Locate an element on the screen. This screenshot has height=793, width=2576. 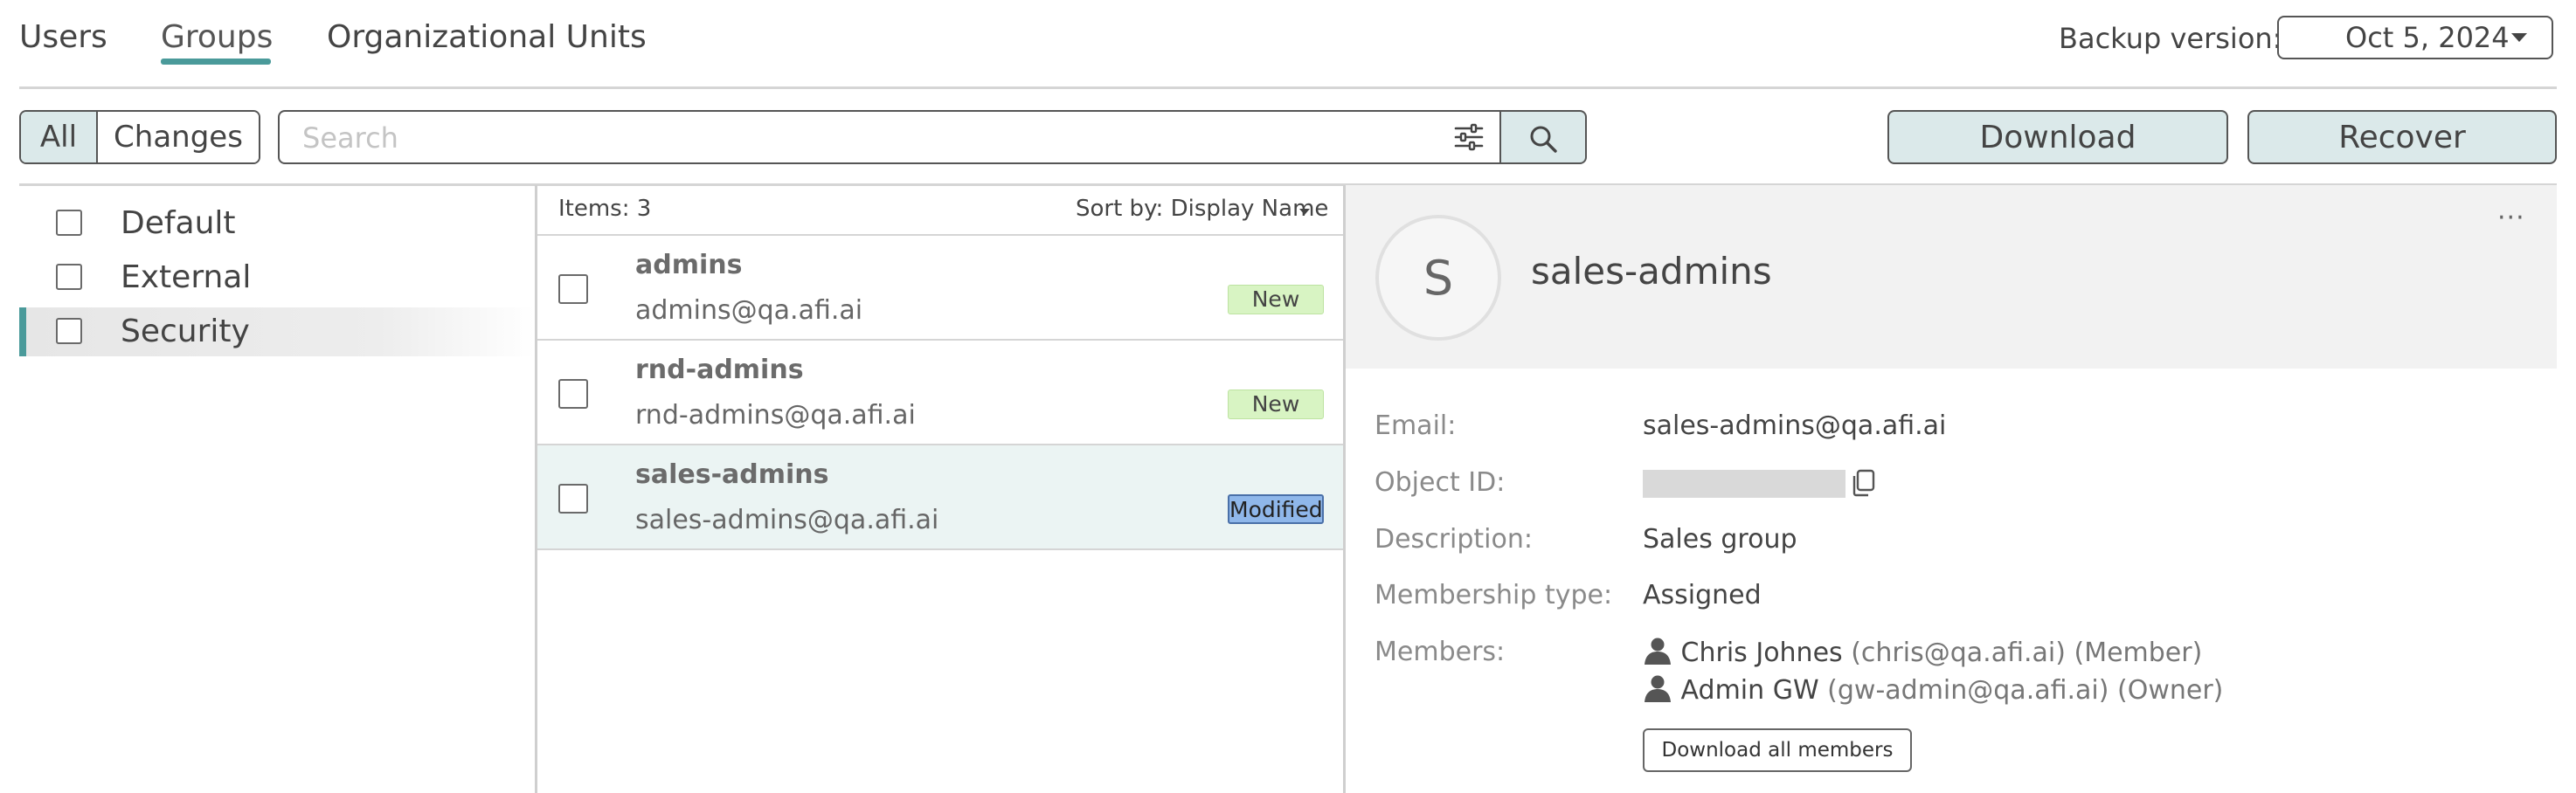
selected-indicator is located at coordinates (22, 331).